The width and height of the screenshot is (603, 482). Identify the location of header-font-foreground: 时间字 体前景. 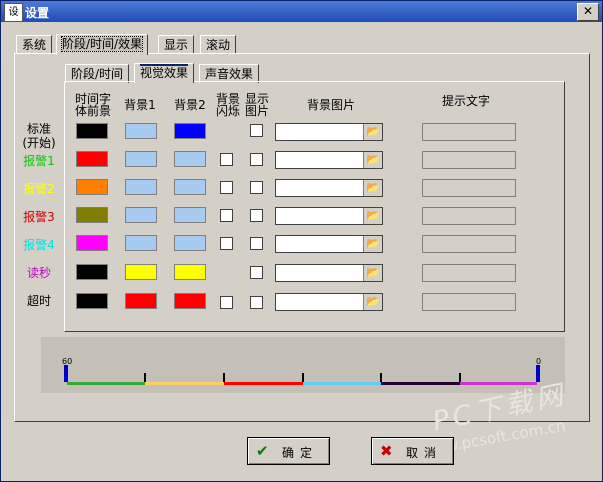
(92, 105).